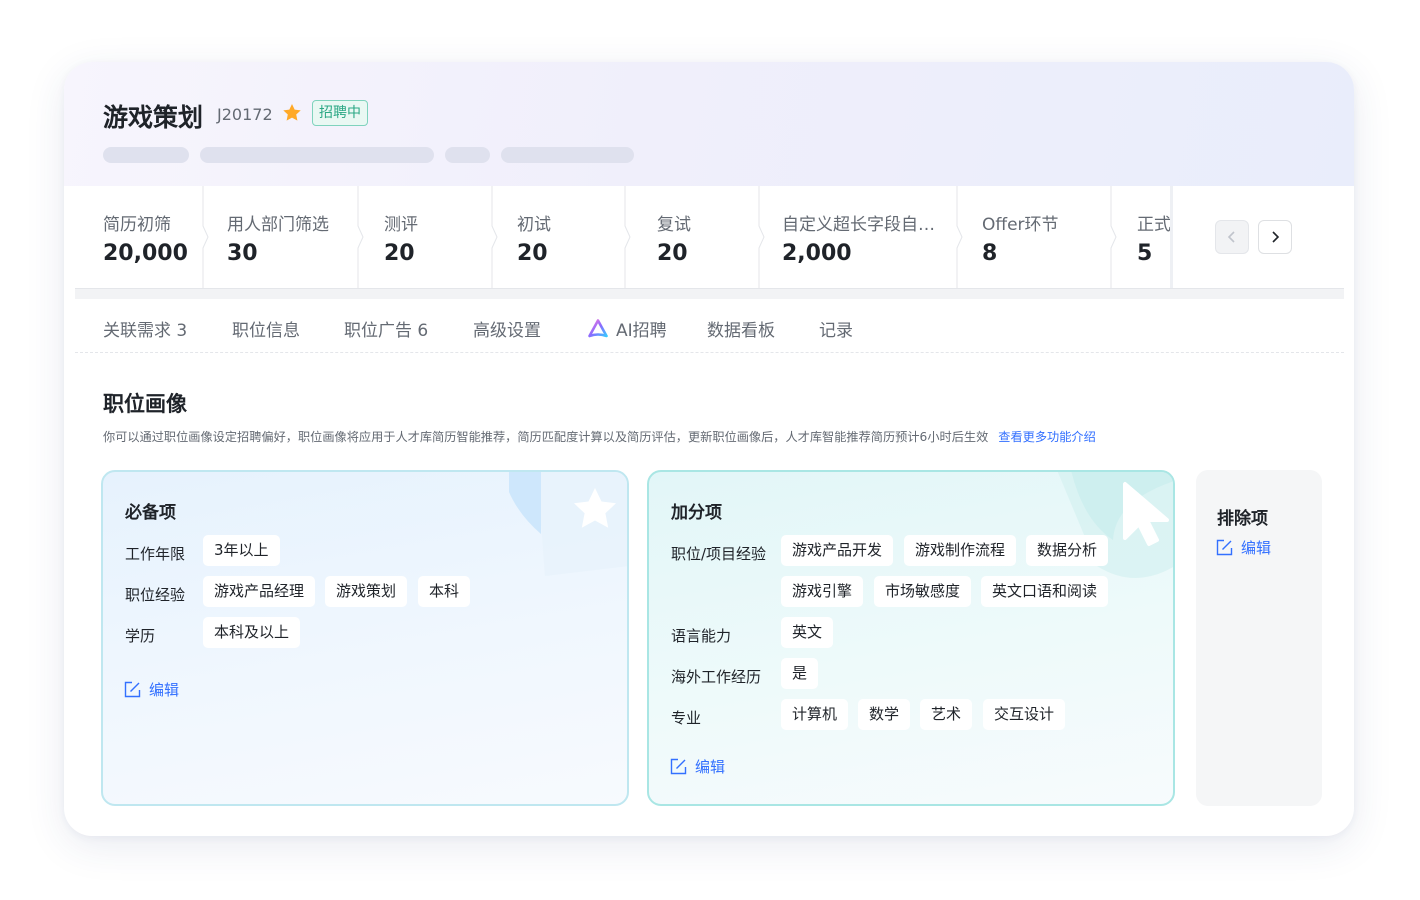 This screenshot has width=1420, height=900. Describe the element at coordinates (1171, 237) in the screenshot. I see `stats-scroll-edge` at that location.